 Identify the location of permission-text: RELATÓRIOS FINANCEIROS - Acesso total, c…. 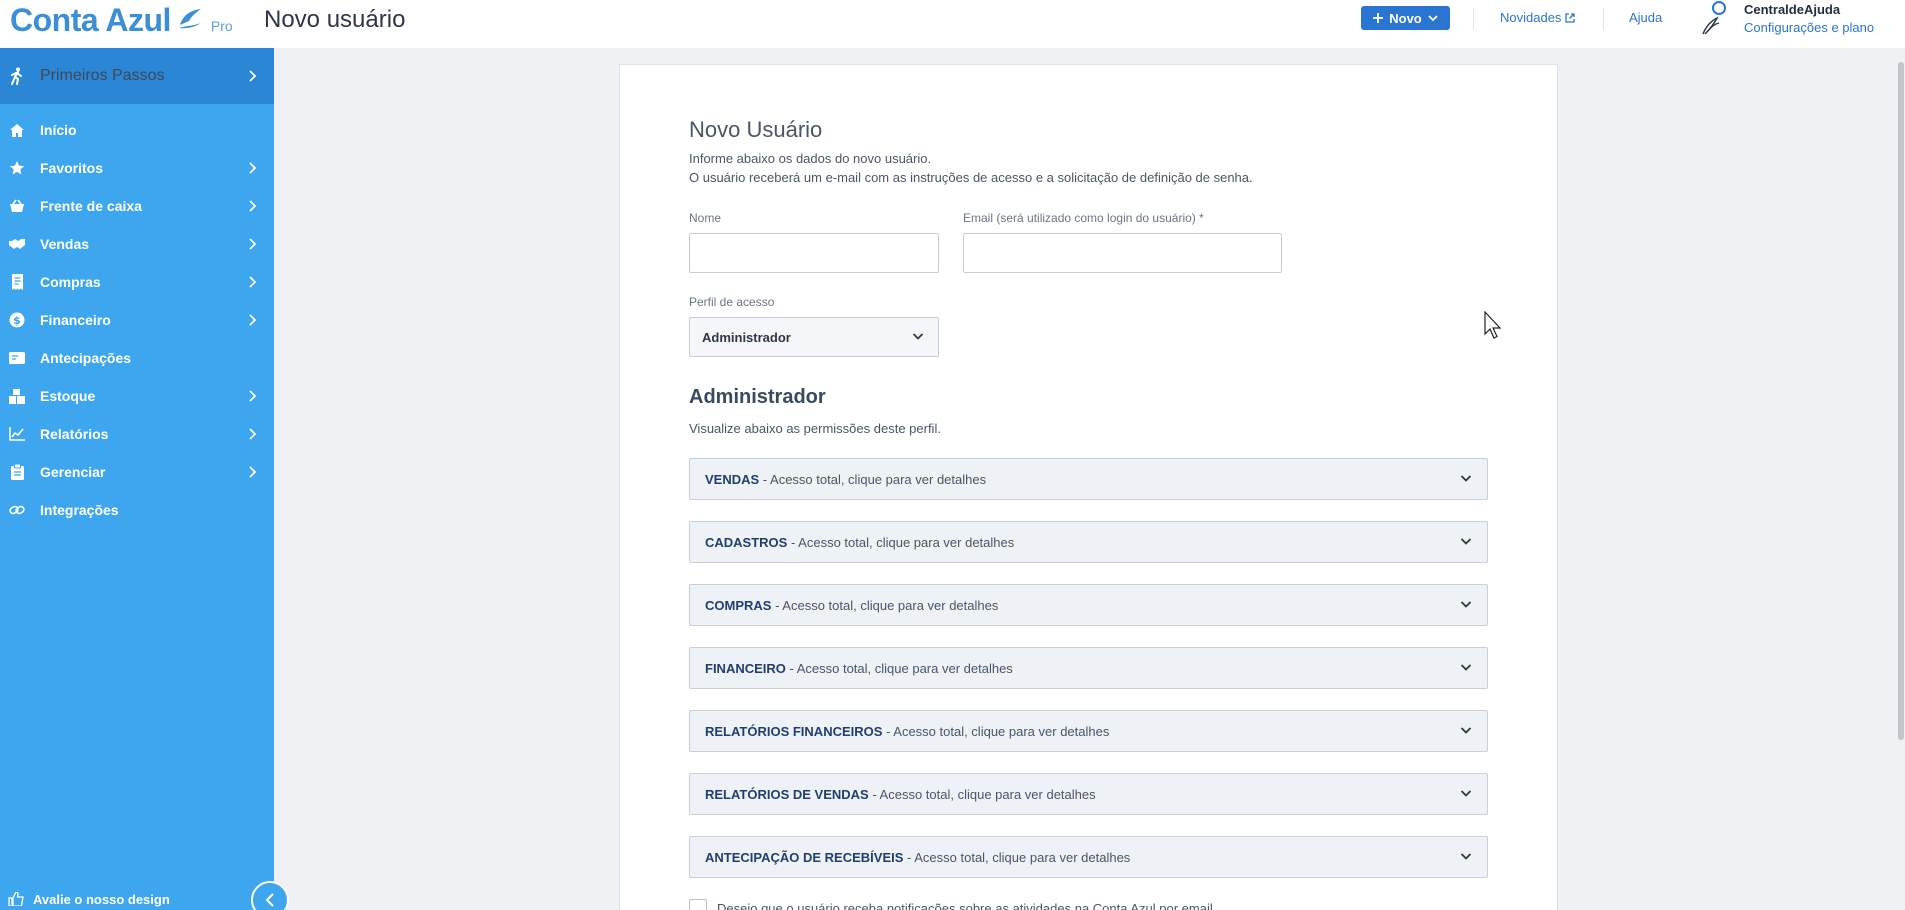
(907, 731).